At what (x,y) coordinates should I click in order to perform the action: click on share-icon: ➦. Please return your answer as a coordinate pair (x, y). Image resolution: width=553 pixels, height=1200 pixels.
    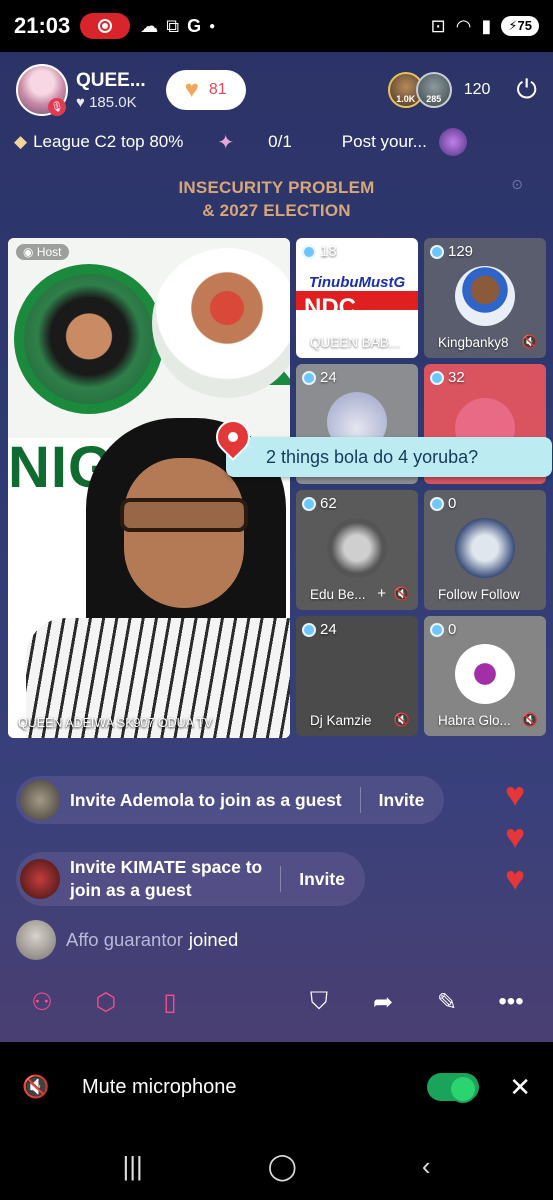
    Looking at the image, I should click on (383, 1002).